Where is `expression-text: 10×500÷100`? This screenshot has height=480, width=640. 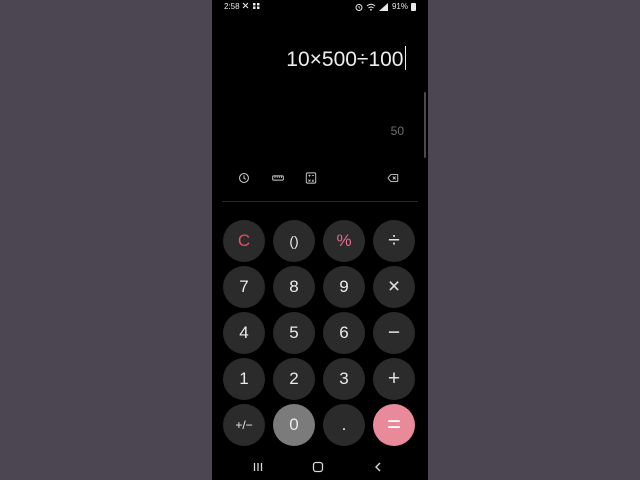
expression-text: 10×500÷100 is located at coordinates (345, 59).